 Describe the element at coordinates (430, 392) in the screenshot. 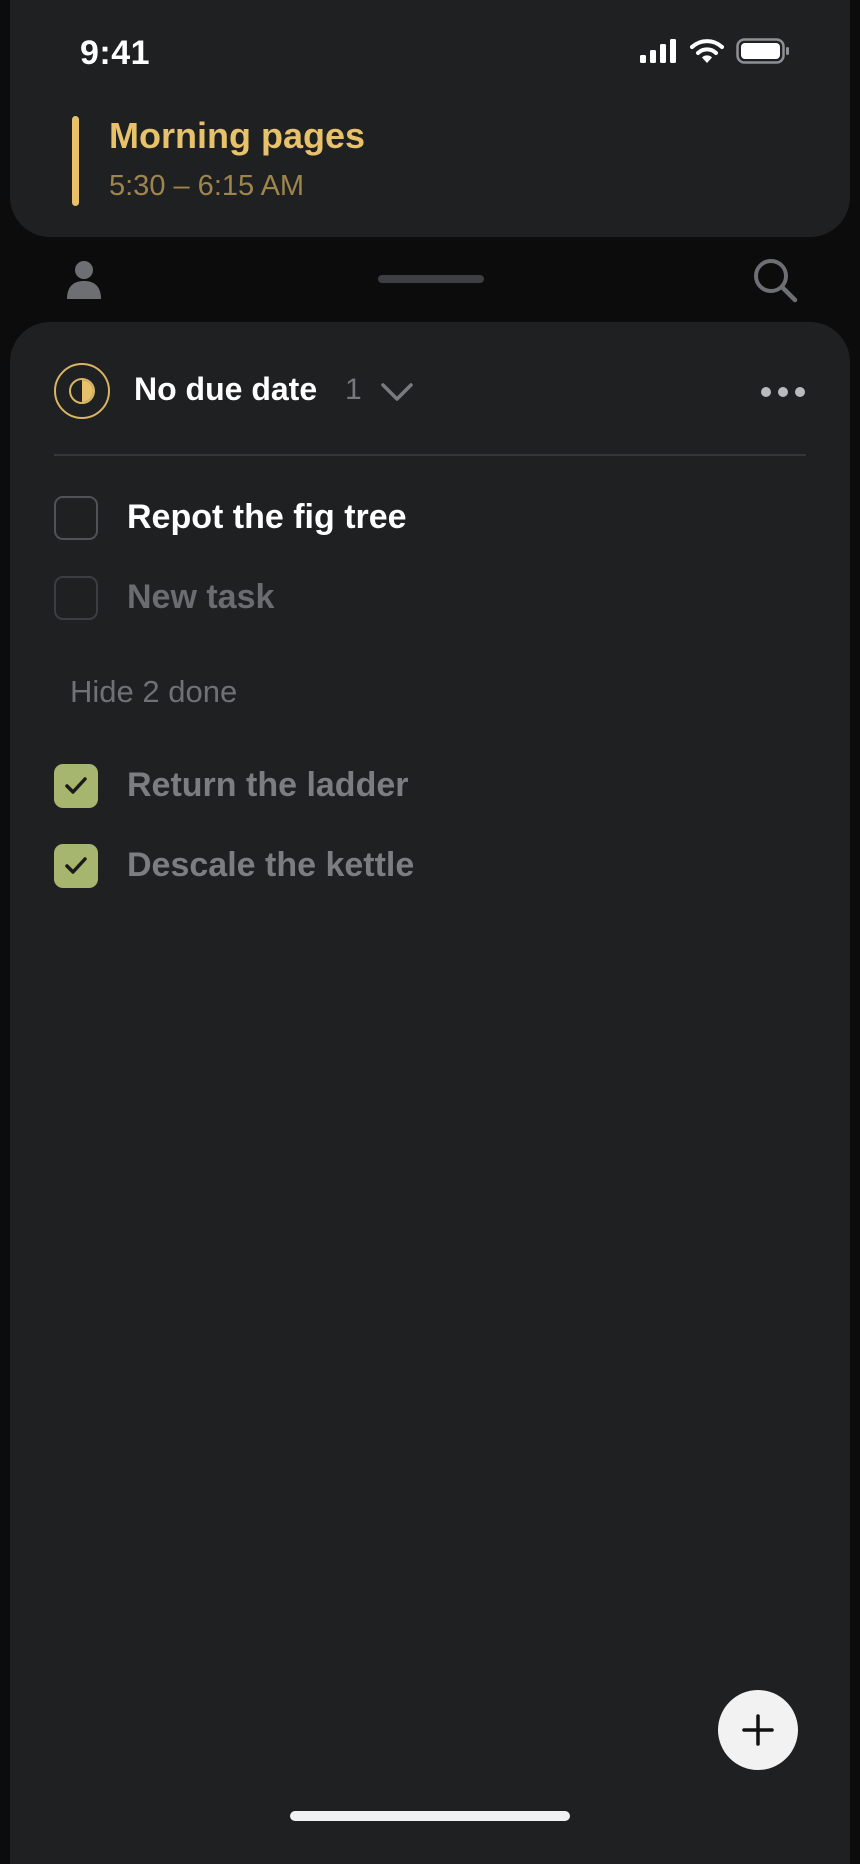

I see `section-header: No due date 1` at that location.